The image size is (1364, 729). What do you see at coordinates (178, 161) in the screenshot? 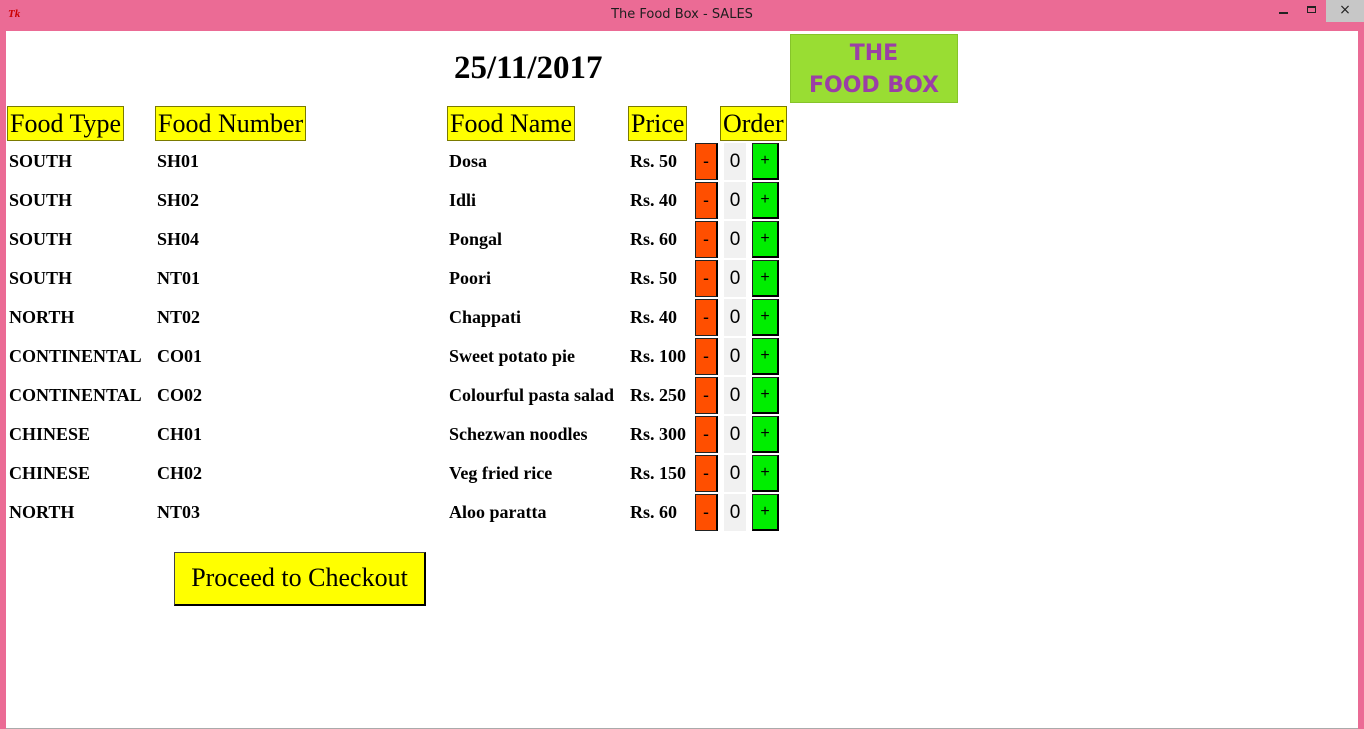
I see `food-number-cell: SH01` at bounding box center [178, 161].